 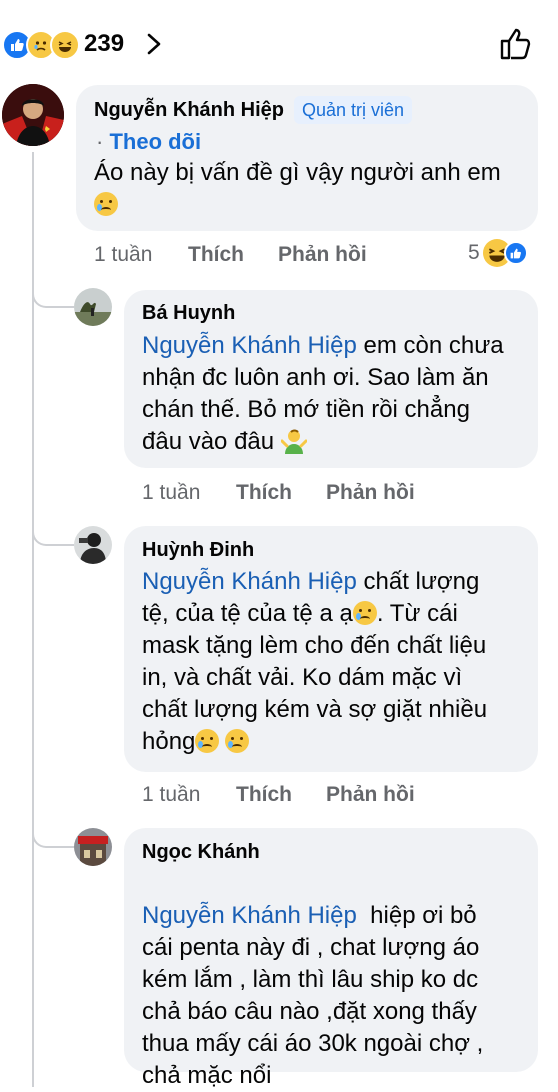 What do you see at coordinates (430, 345) in the screenshot?
I see `reply-line: em còn chưa` at bounding box center [430, 345].